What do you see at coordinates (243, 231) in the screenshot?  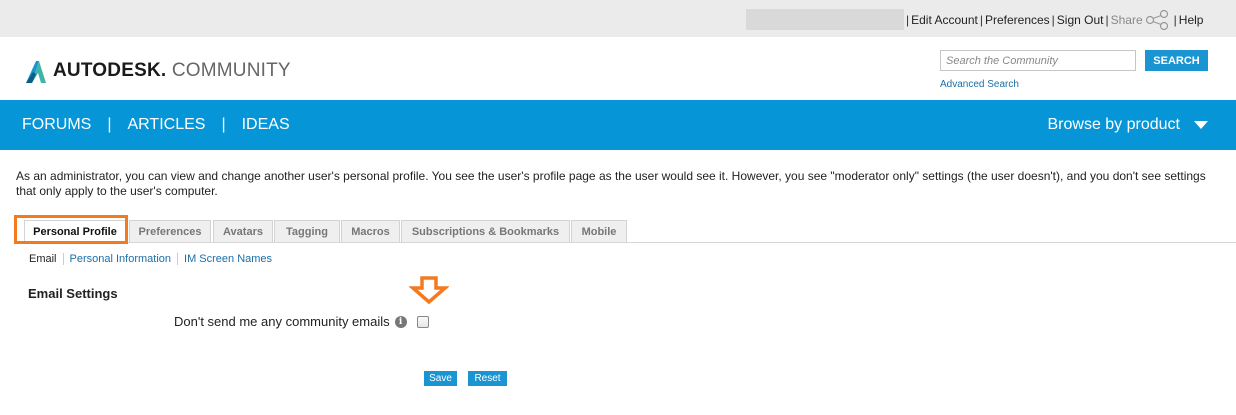 I see `tab-avatars: Avatars` at bounding box center [243, 231].